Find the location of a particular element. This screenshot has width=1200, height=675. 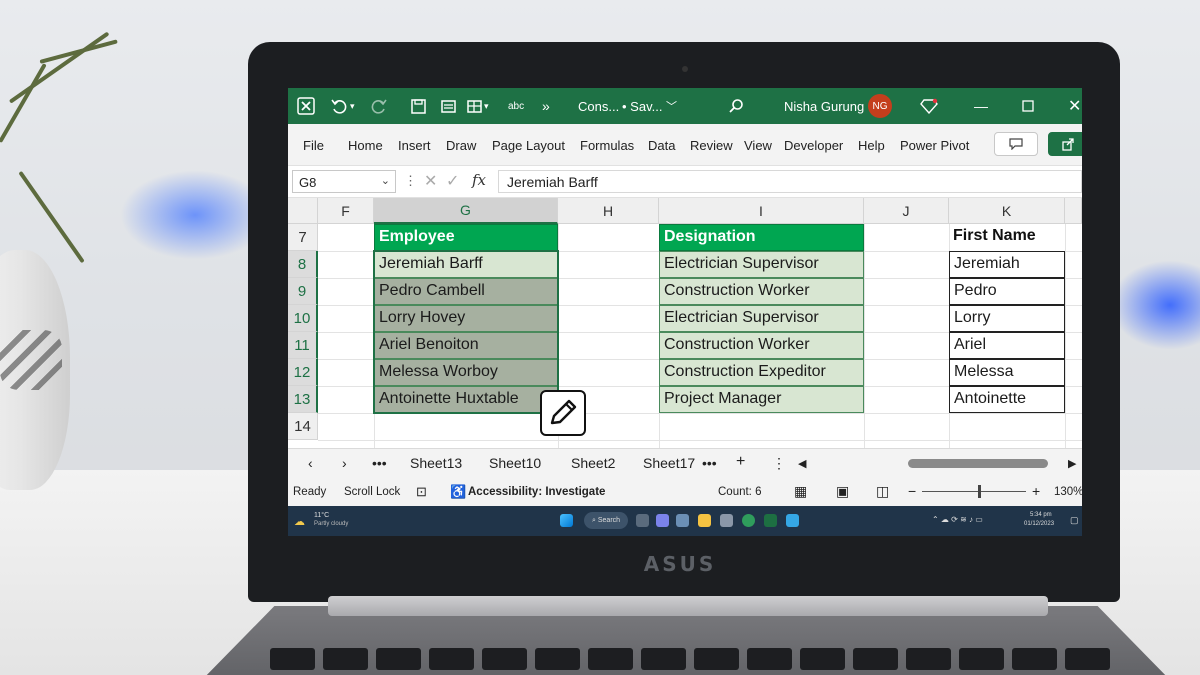

comments-button is located at coordinates (1016, 144).